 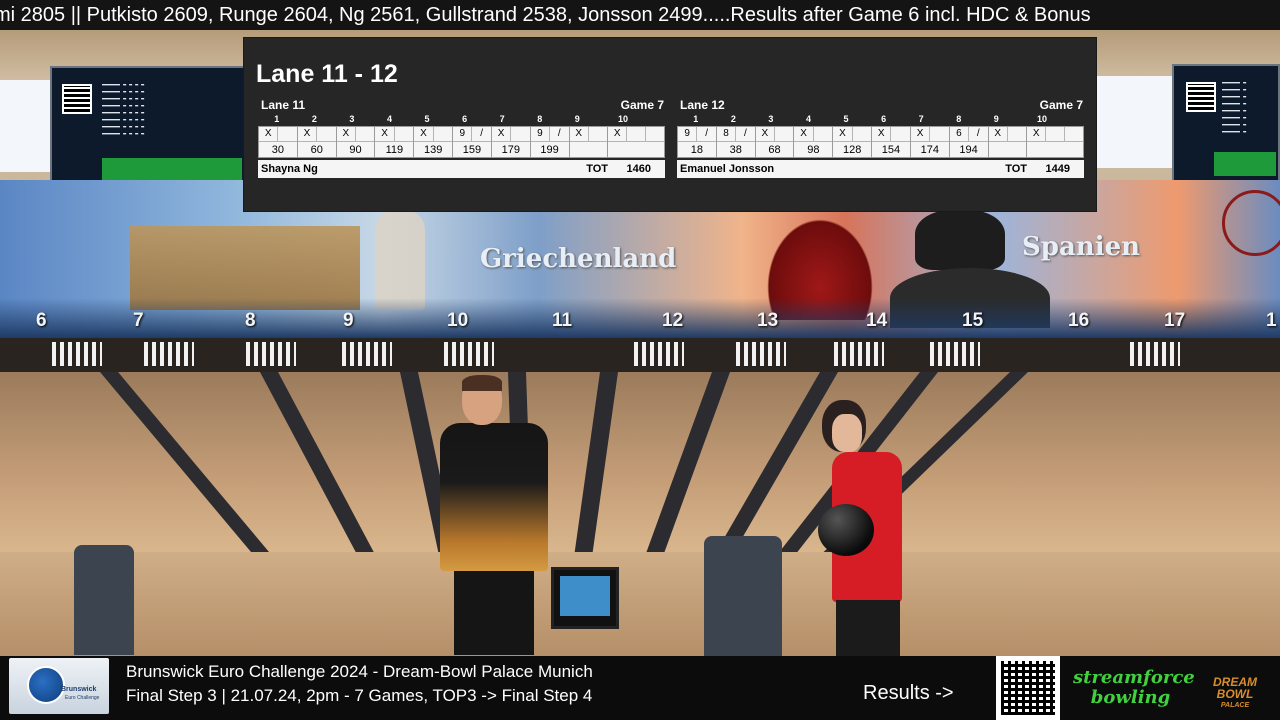 I want to click on approach-floor, so click(x=640, y=604).